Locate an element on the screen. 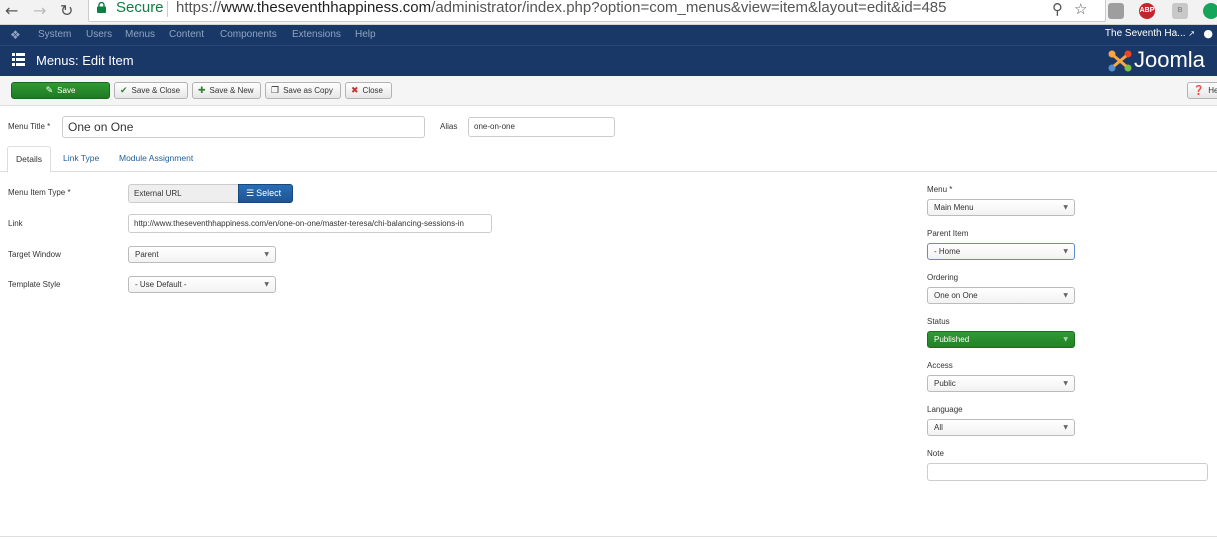  select-label: Select is located at coordinates (269, 193).